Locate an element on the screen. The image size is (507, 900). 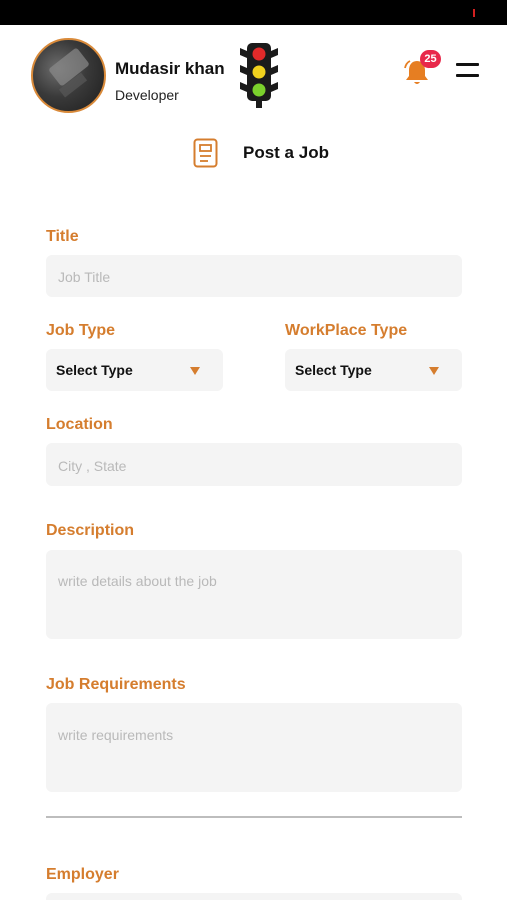
workplace-type-select: Select Type is located at coordinates (373, 370).